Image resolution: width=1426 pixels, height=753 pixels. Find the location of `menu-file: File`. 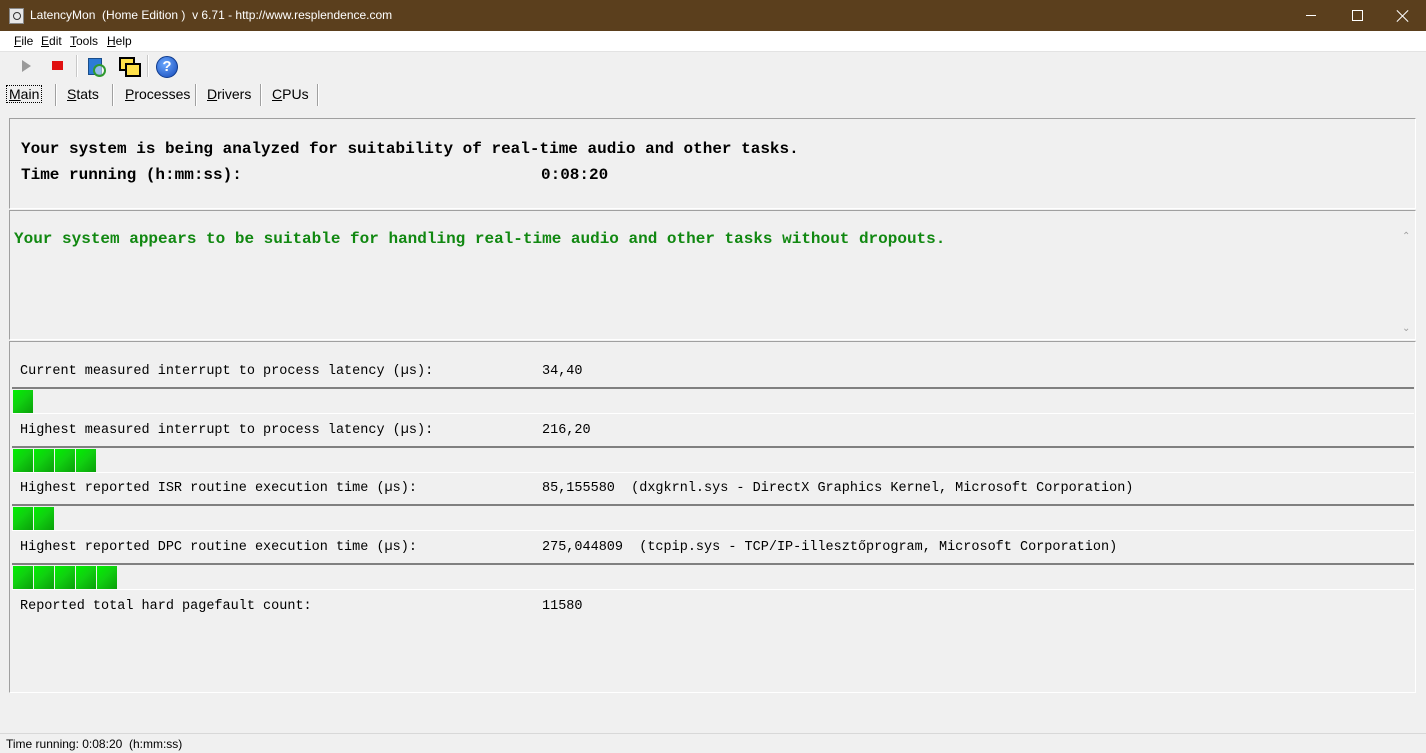

menu-file: File is located at coordinates (23, 41).